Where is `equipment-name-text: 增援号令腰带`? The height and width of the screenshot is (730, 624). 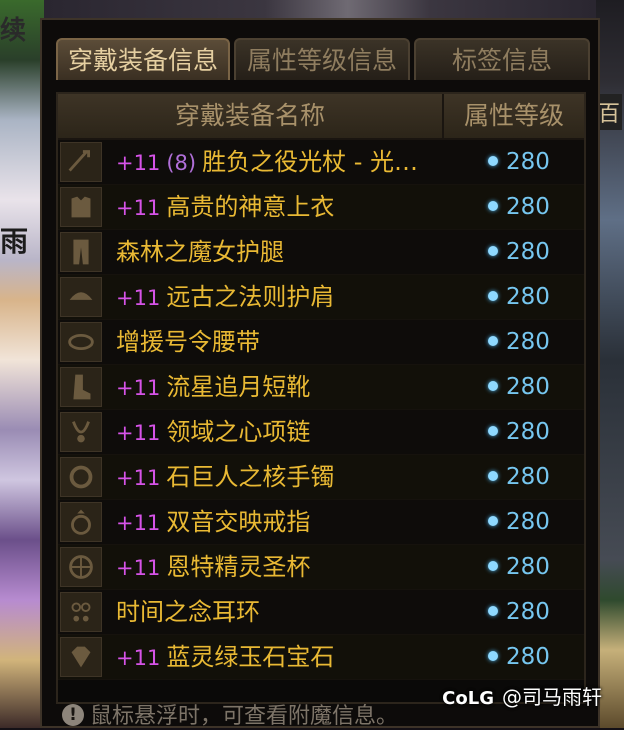
equipment-name-text: 增援号令腰带 is located at coordinates (188, 342).